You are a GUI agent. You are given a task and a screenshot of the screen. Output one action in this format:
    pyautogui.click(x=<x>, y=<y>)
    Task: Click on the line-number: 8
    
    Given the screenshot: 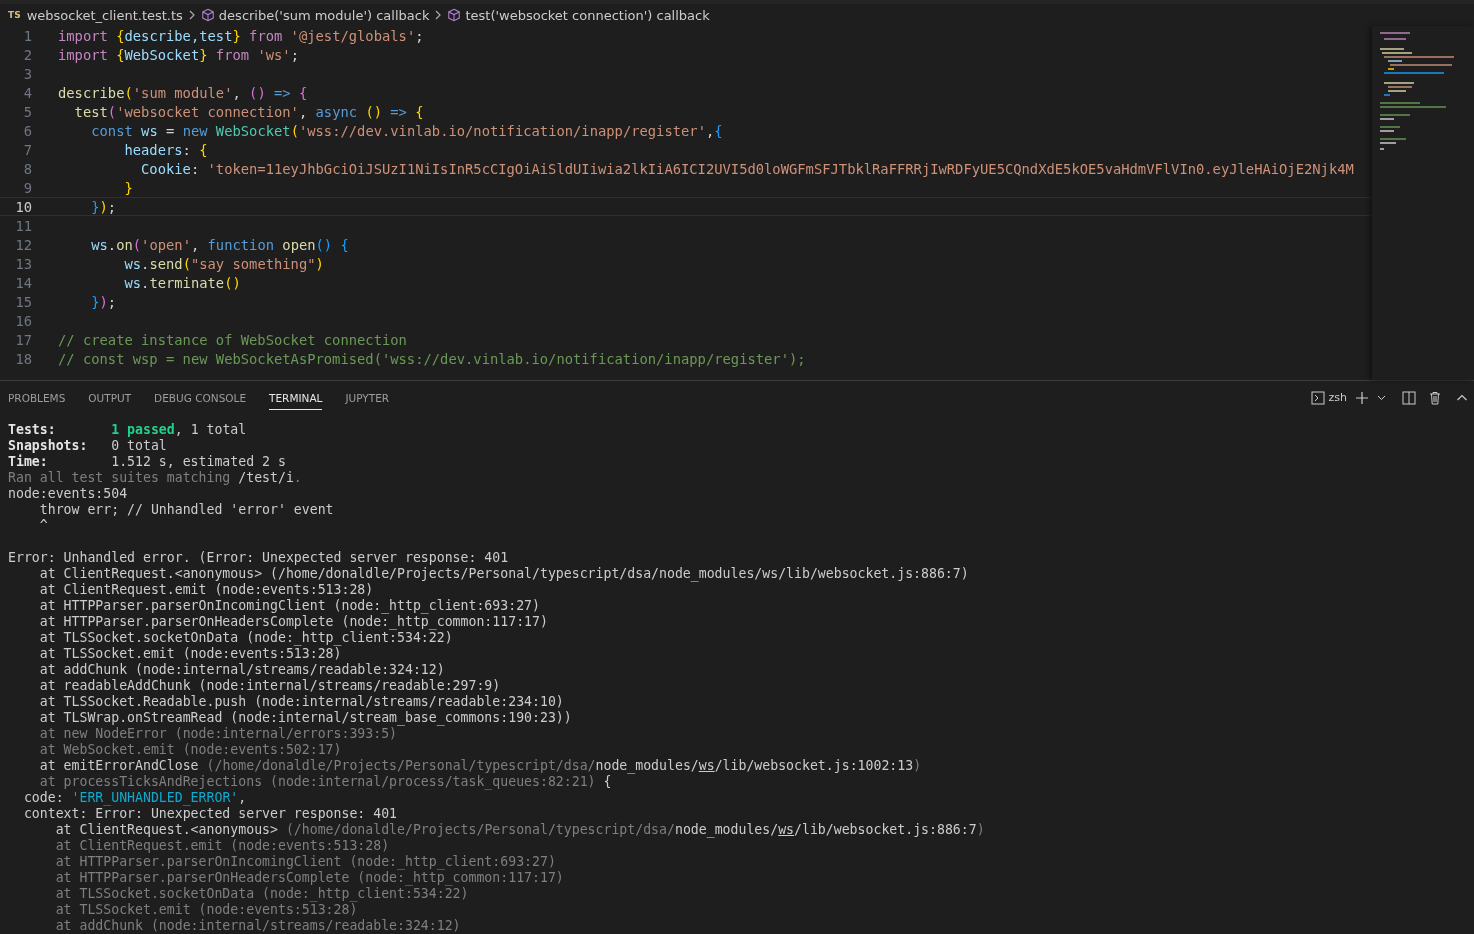 What is the action you would take?
    pyautogui.click(x=27, y=168)
    